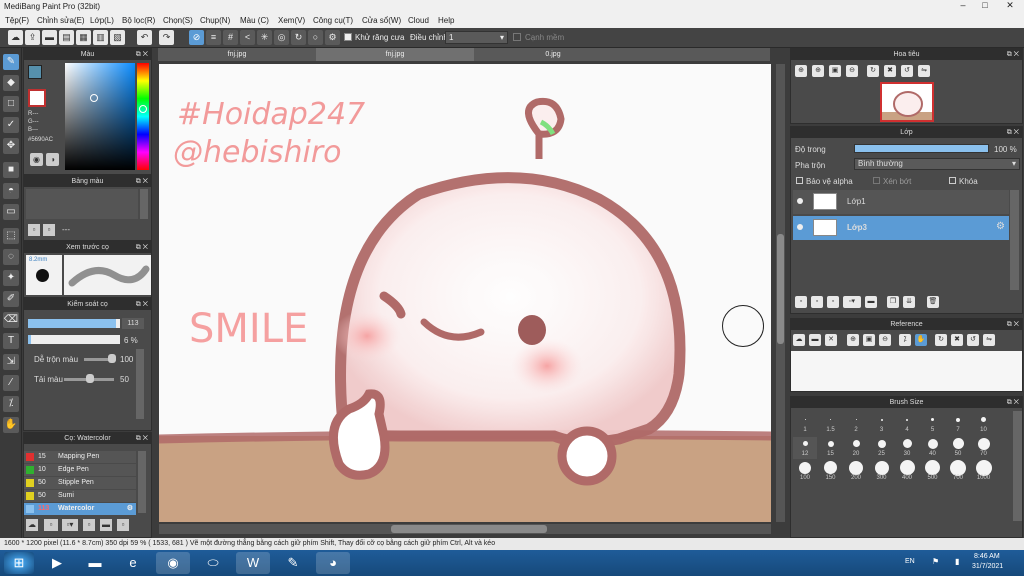 The image size is (1024, 576). Describe the element at coordinates (83, 37) in the screenshot. I see `grid-icon: ▦` at that location.